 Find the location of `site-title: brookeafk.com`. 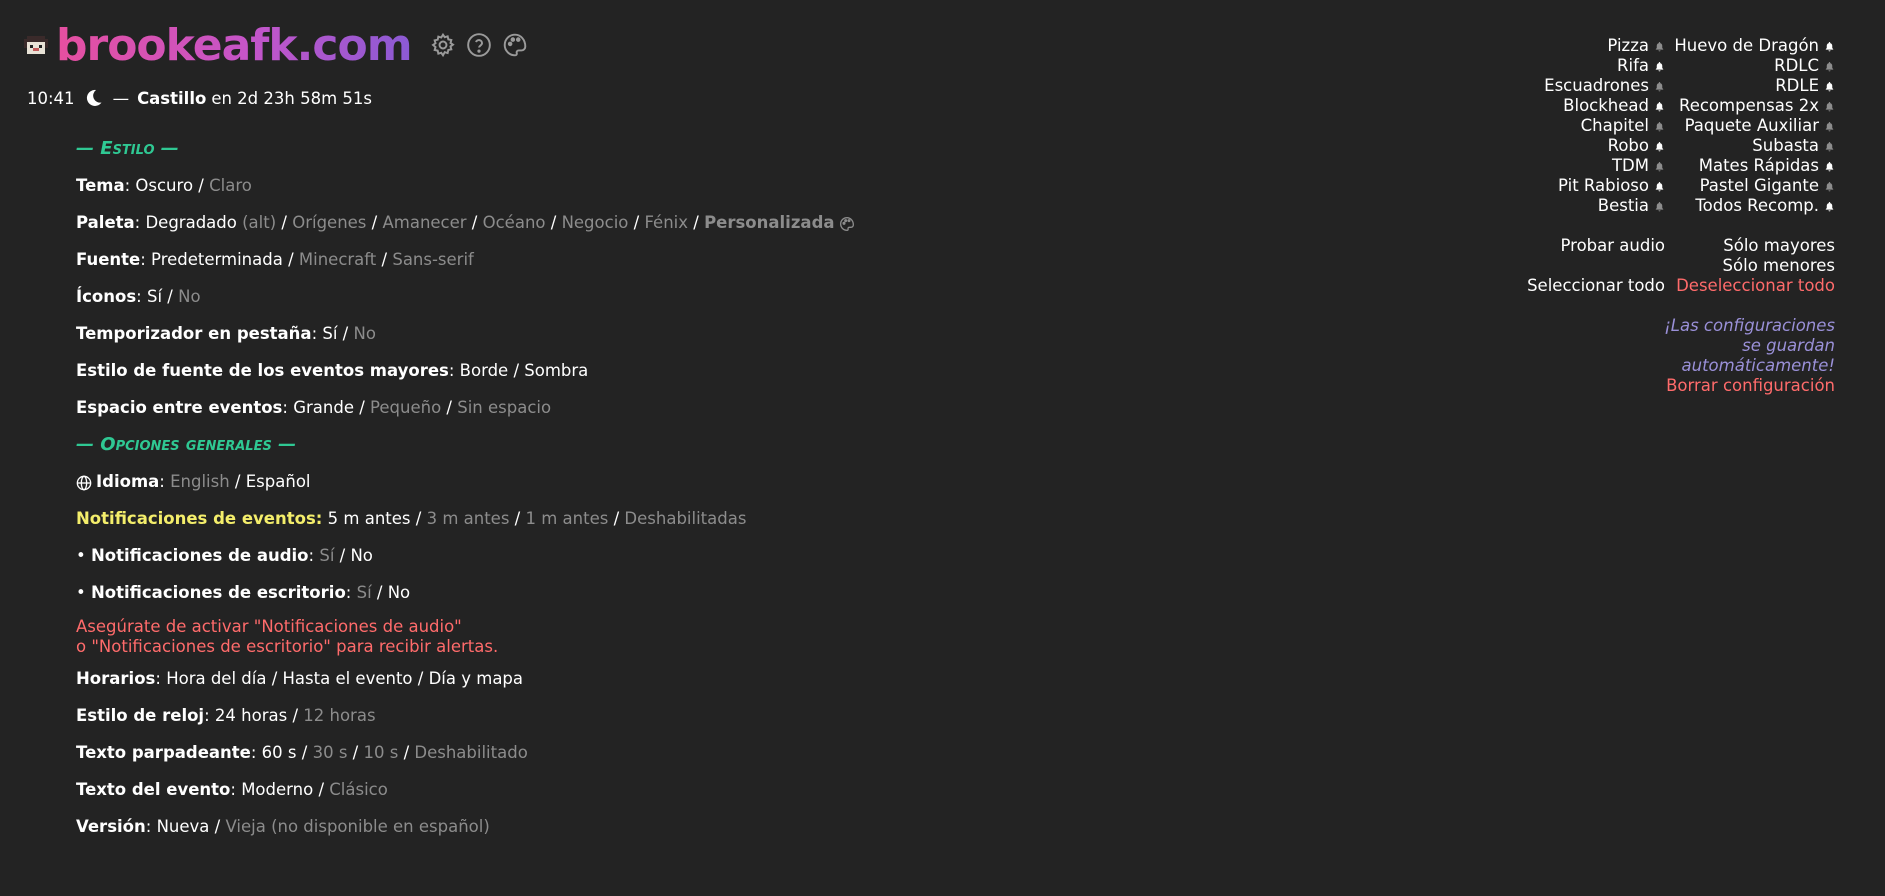

site-title: brookeafk.com is located at coordinates (234, 45).